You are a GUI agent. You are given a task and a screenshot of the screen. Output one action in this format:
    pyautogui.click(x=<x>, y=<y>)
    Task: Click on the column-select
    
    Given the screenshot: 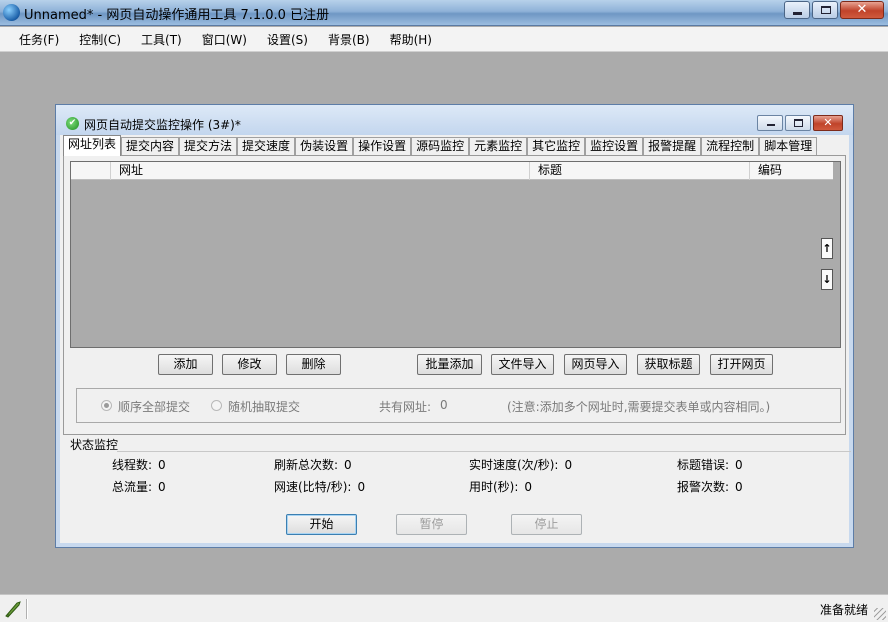 What is the action you would take?
    pyautogui.click(x=91, y=171)
    